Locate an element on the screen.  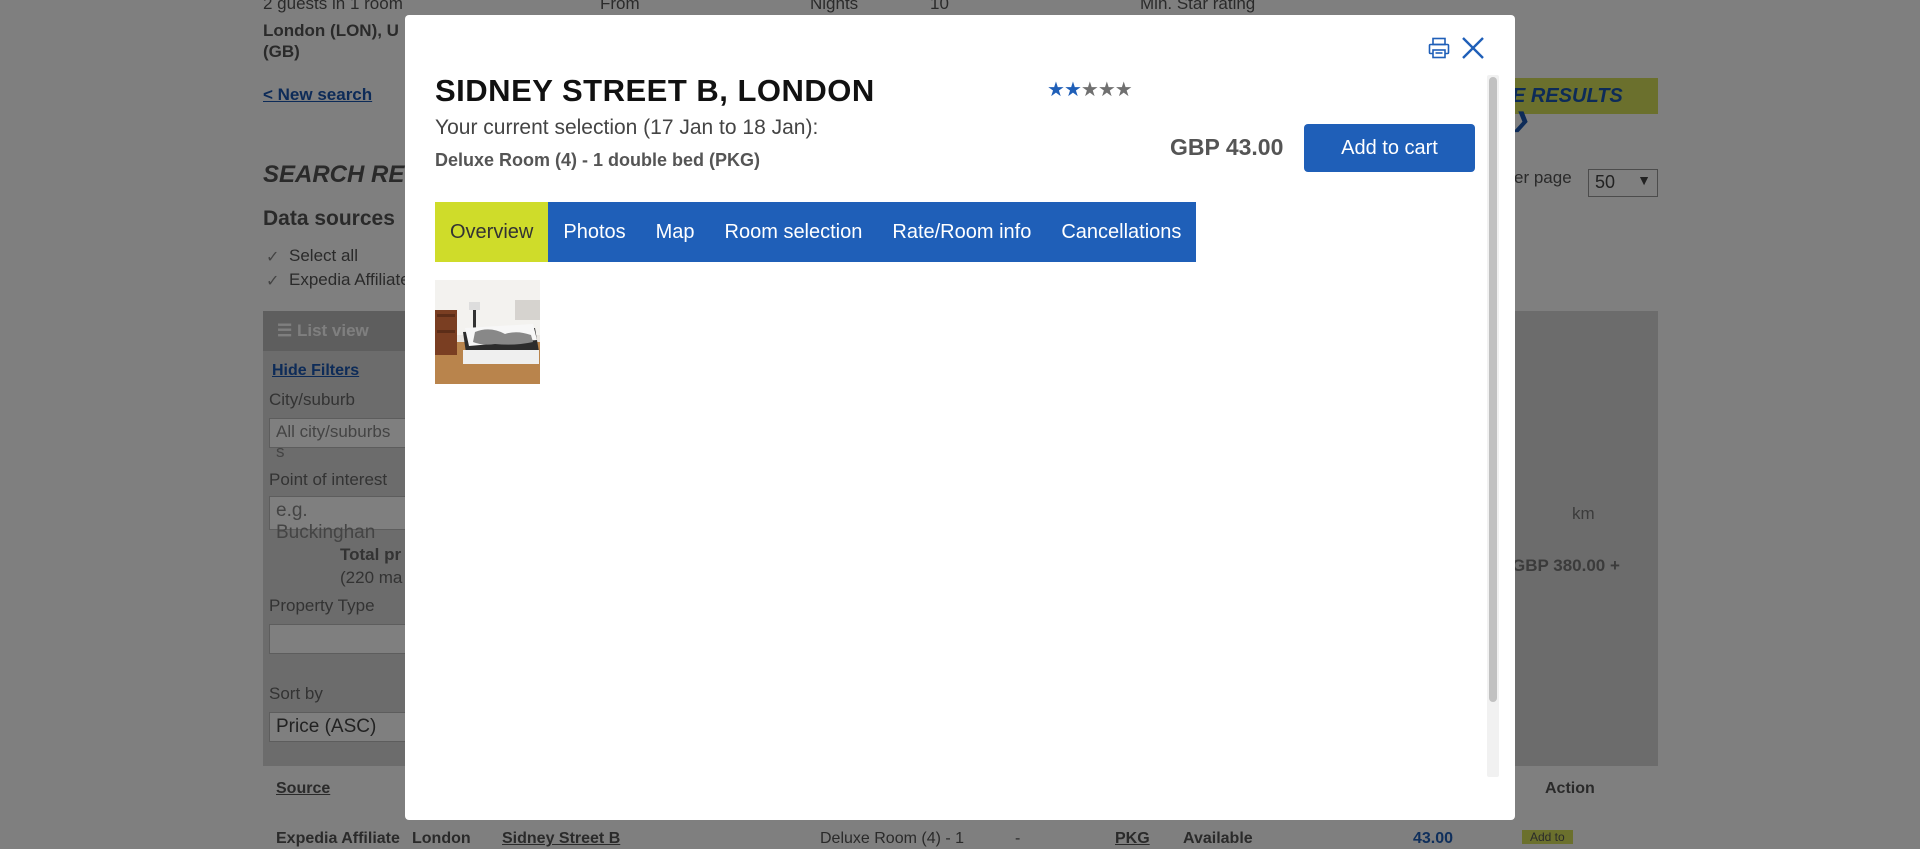
tab-photos: Photos is located at coordinates (594, 232).